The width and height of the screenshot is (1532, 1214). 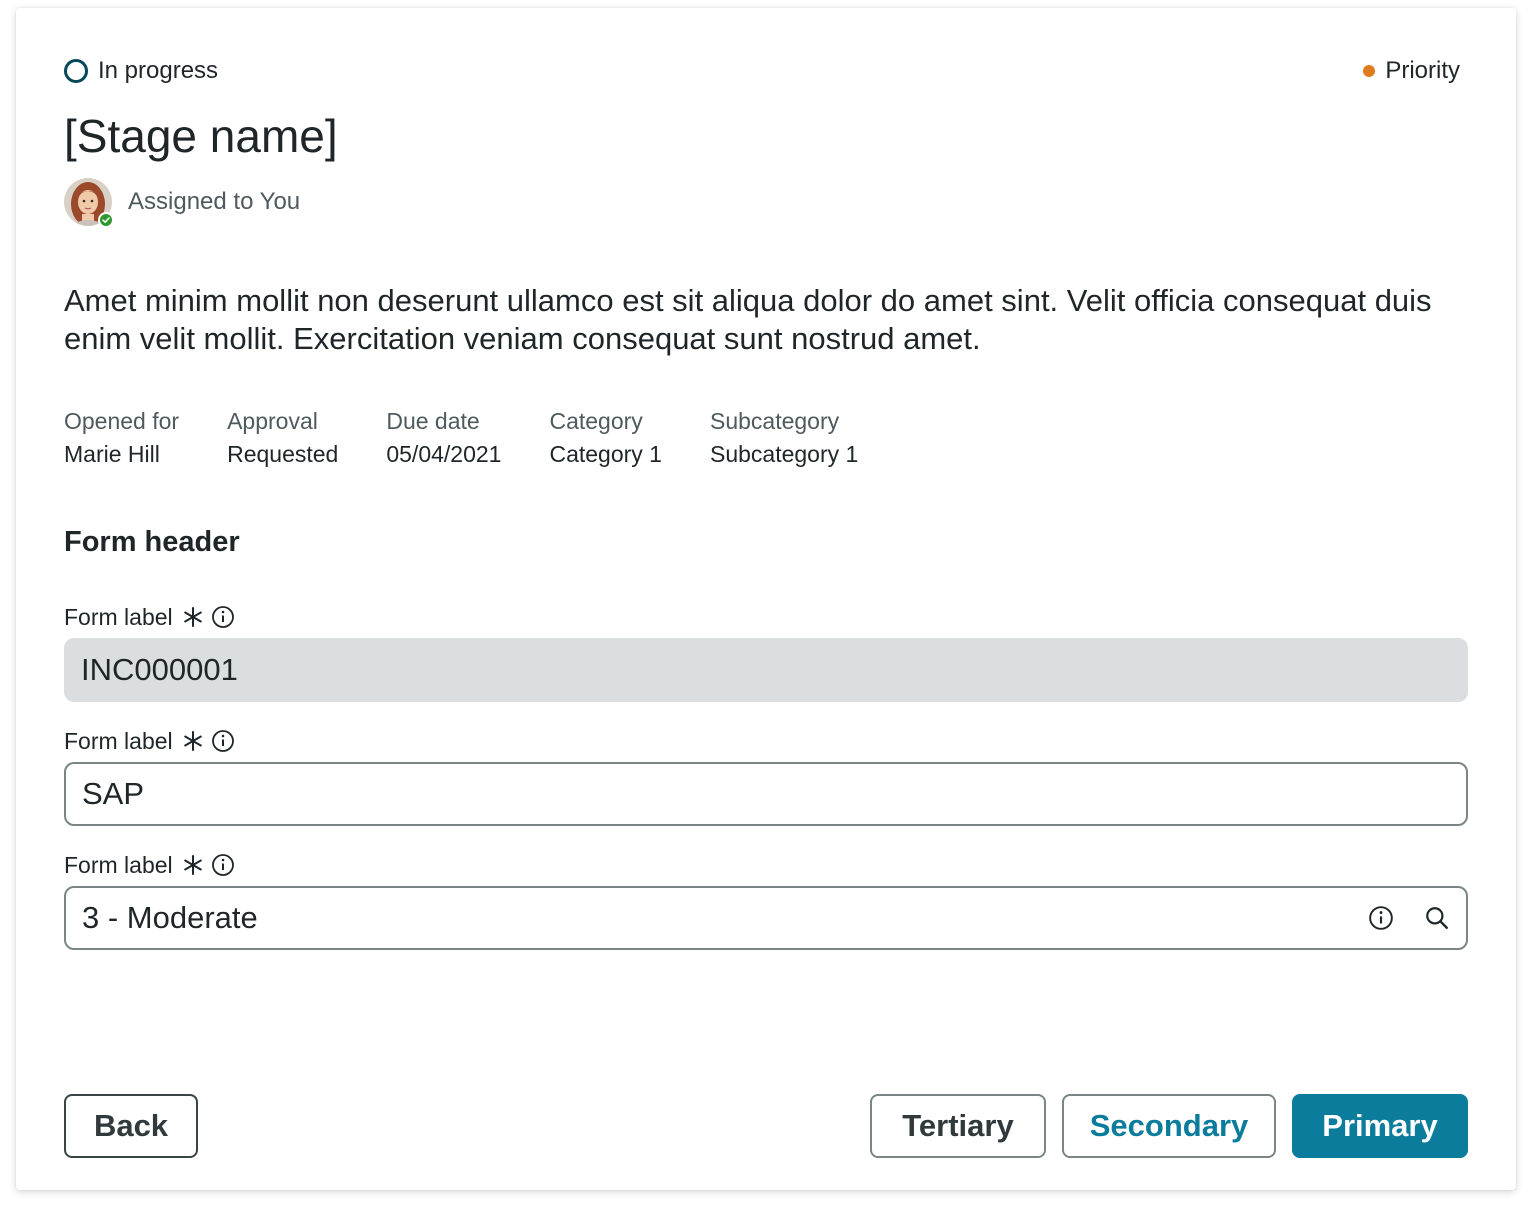 What do you see at coordinates (1380, 1126) in the screenshot?
I see `primary-button: Primary` at bounding box center [1380, 1126].